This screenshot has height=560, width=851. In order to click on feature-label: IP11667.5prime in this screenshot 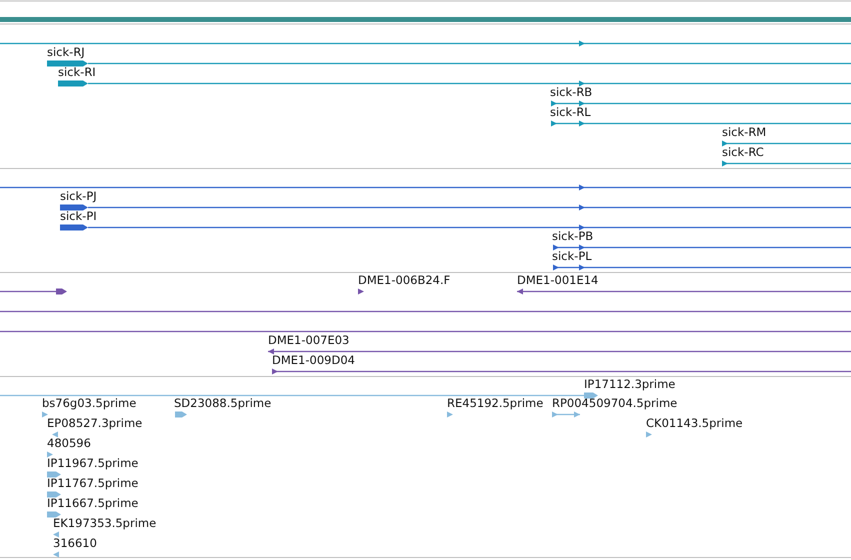, I will do `click(92, 503)`.